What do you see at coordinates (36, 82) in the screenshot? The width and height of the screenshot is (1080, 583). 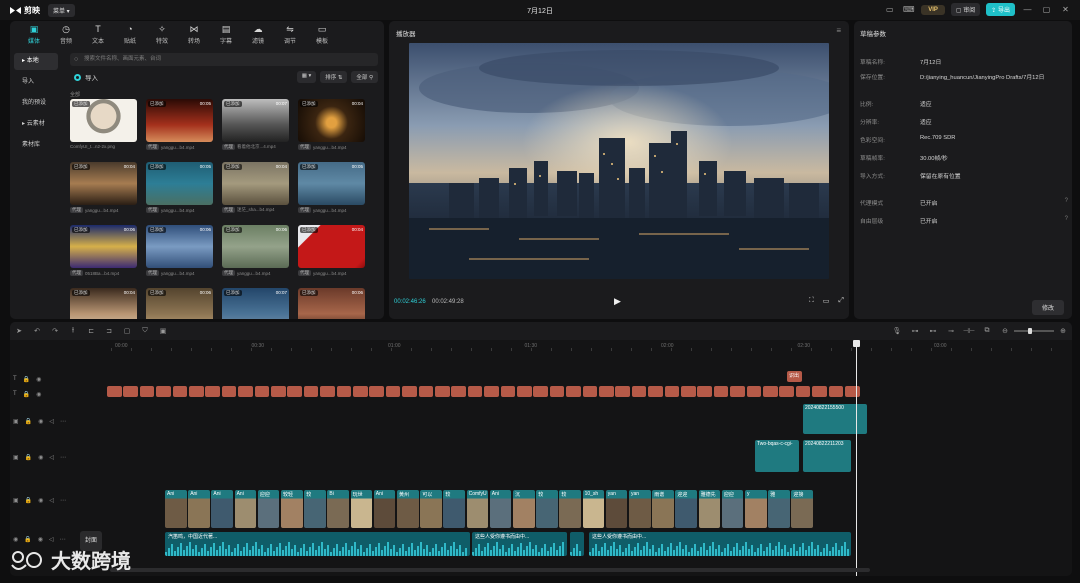 I see `sidebar-item-1: 导入` at bounding box center [36, 82].